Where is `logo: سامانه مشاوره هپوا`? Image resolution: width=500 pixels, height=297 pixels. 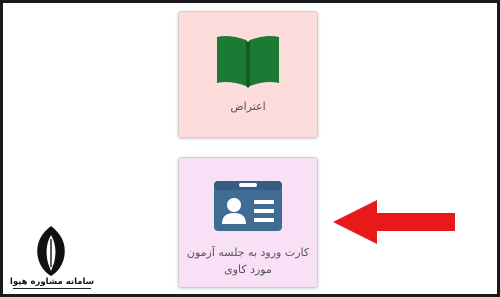 logo: سامانه مشاوره هپوا is located at coordinates (52, 258).